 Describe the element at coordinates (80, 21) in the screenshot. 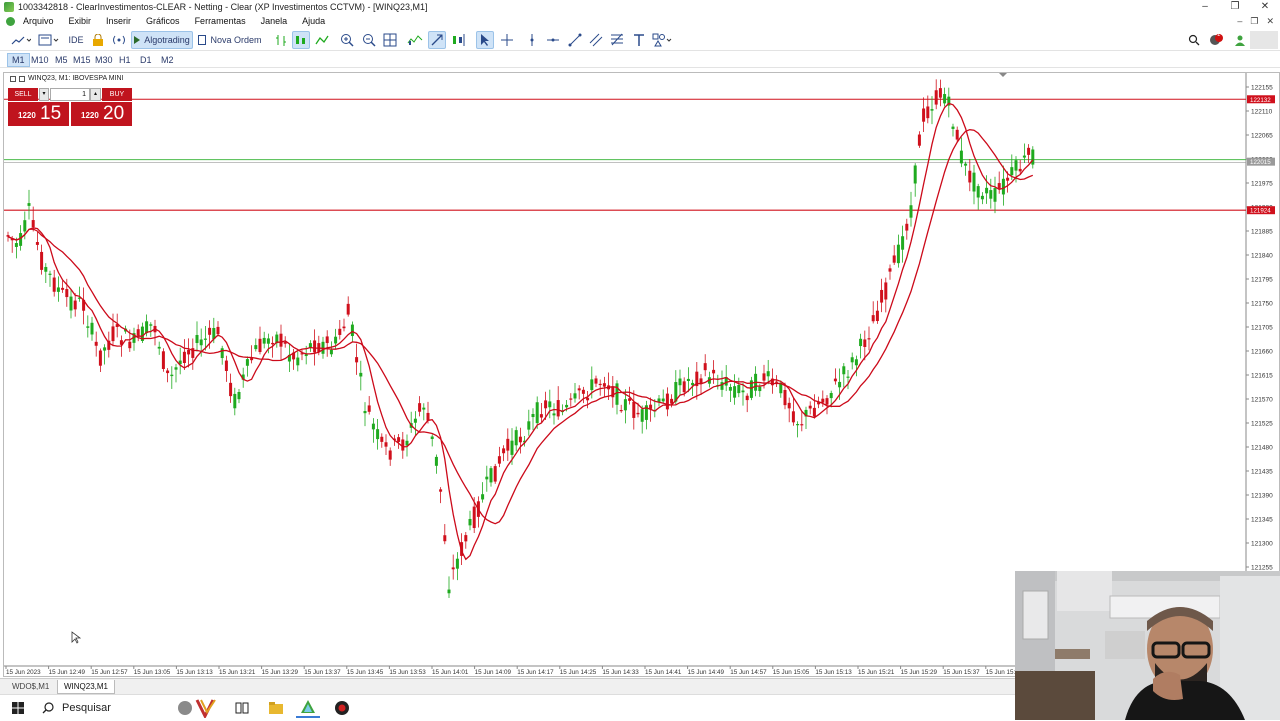

I see `menu-exibir: Exibir` at that location.